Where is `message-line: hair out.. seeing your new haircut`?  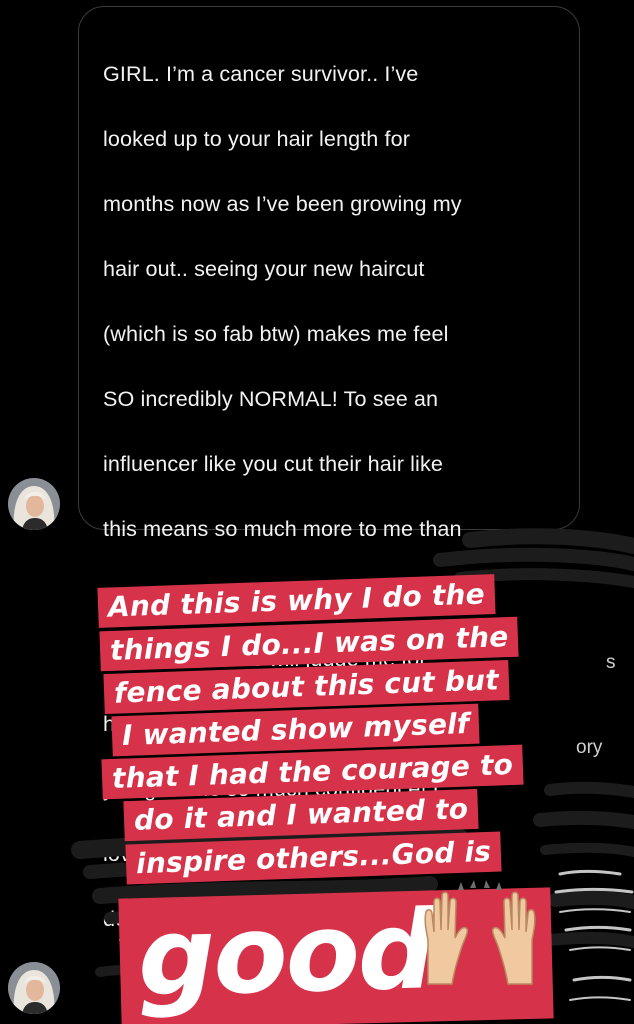 message-line: hair out.. seeing your new haircut is located at coordinates (264, 268).